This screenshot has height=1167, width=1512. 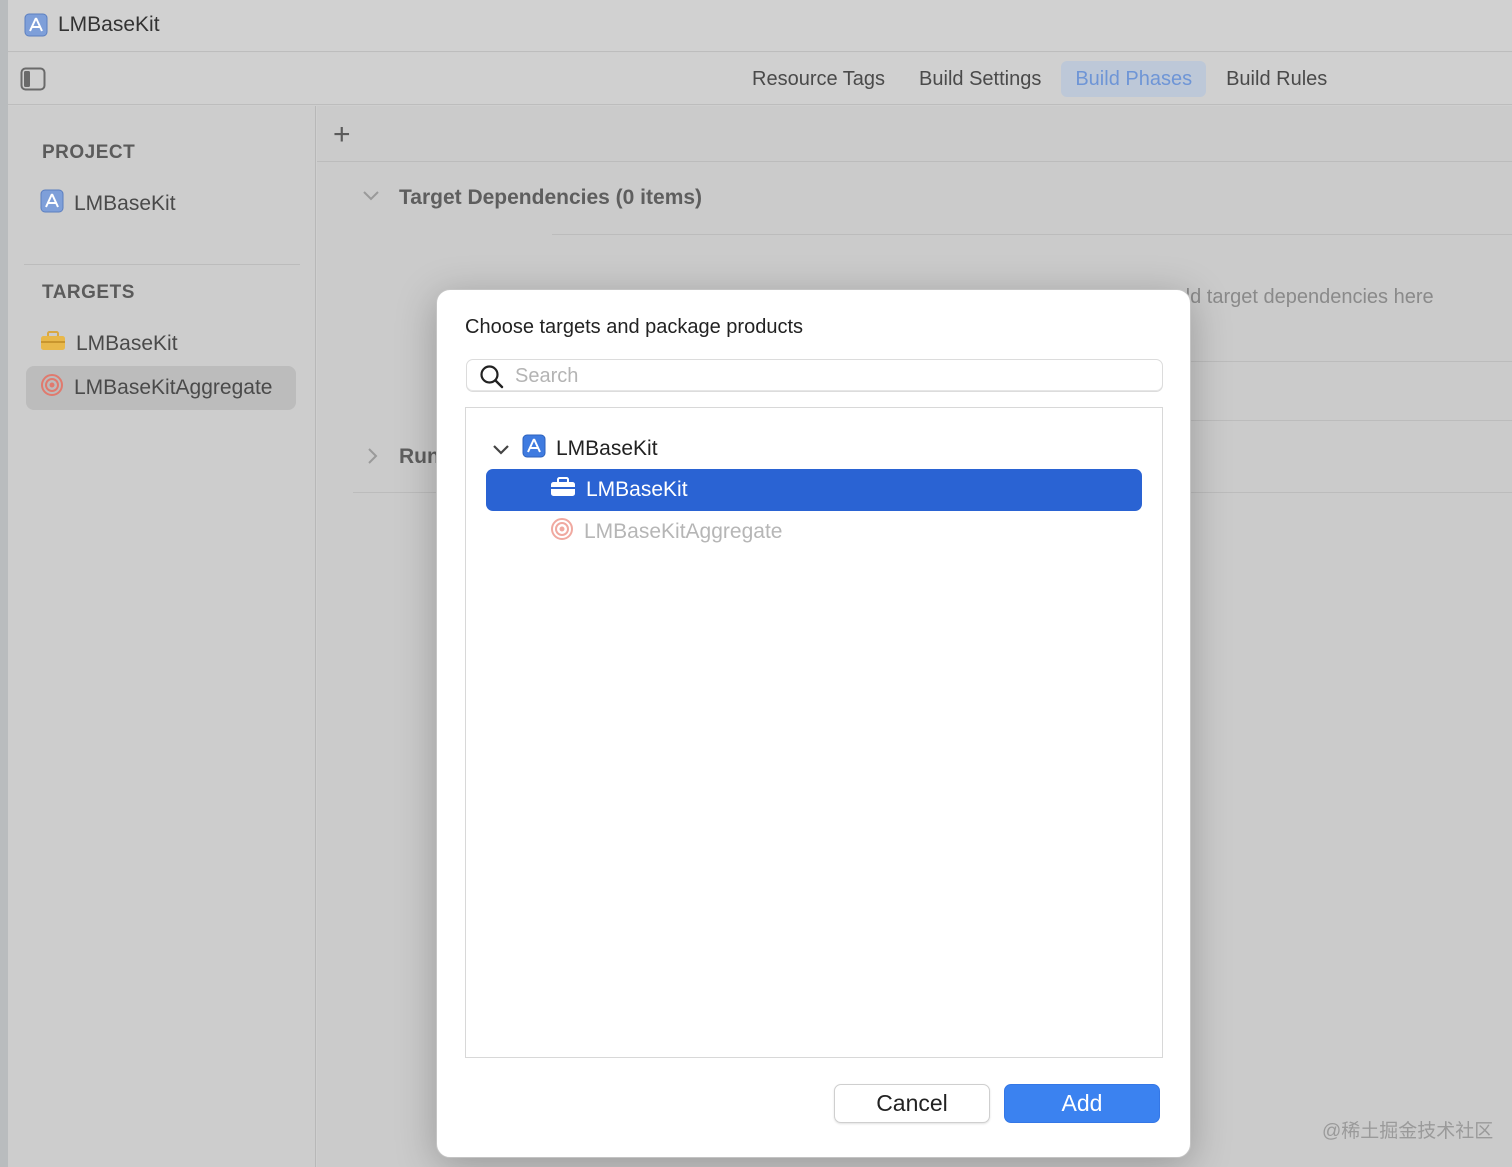 I want to click on sidebar-item-target-aggregate: LMBaseKitAggregate, so click(x=161, y=388).